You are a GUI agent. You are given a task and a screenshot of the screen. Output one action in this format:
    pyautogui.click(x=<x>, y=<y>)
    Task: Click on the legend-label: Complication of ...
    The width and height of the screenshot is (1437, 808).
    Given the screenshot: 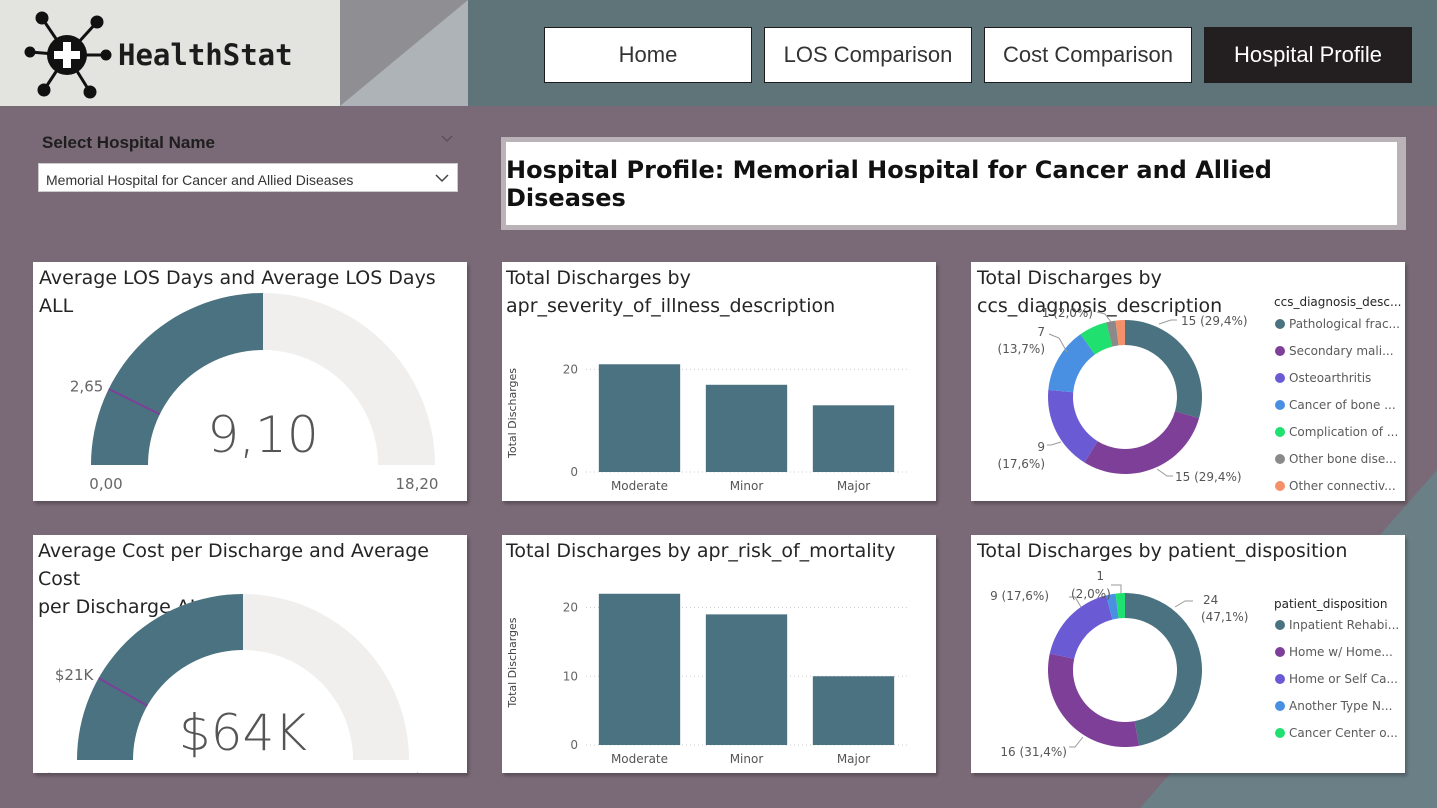 What is the action you would take?
    pyautogui.click(x=1344, y=432)
    